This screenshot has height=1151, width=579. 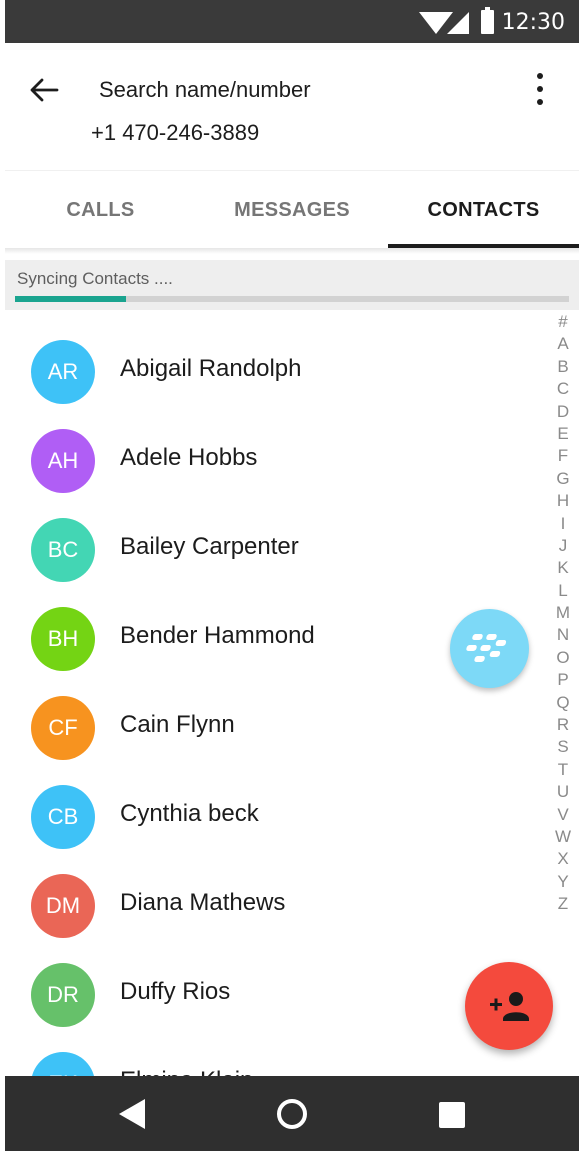 I want to click on alphabet-index-letter: G, so click(x=563, y=479).